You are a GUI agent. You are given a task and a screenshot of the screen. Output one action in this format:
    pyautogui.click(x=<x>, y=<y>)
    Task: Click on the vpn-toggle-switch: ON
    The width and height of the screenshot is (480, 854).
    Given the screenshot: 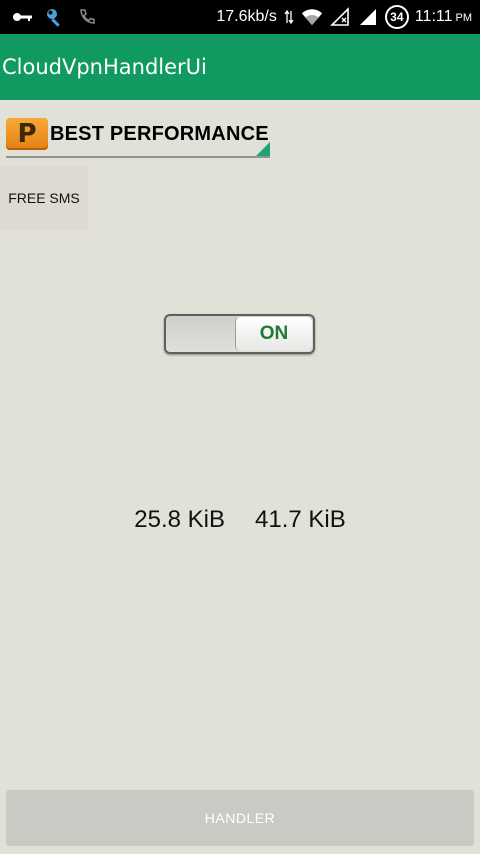 What is the action you would take?
    pyautogui.click(x=239, y=334)
    